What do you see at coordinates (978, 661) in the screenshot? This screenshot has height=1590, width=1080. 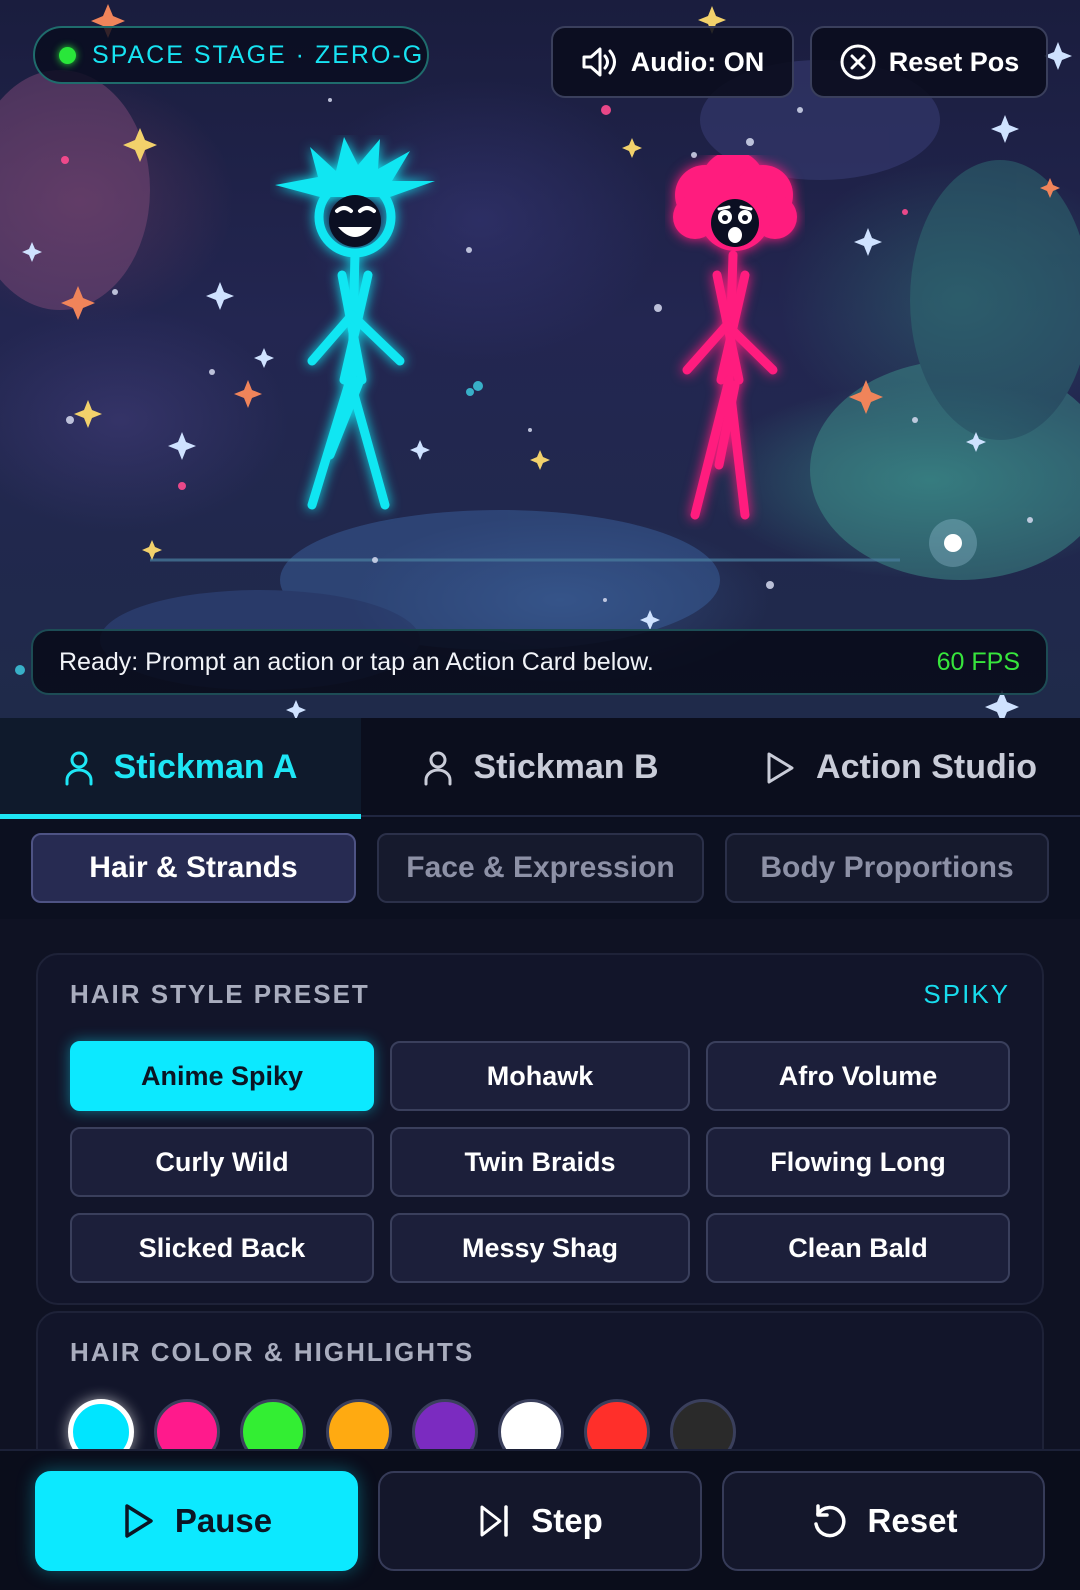 I see `fps-counter: 60 FPS` at bounding box center [978, 661].